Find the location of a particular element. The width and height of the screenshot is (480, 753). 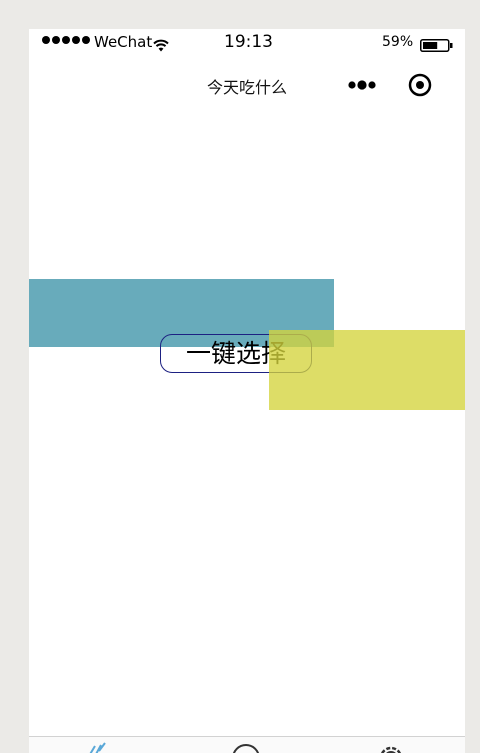

gear-icon is located at coordinates (391, 747).